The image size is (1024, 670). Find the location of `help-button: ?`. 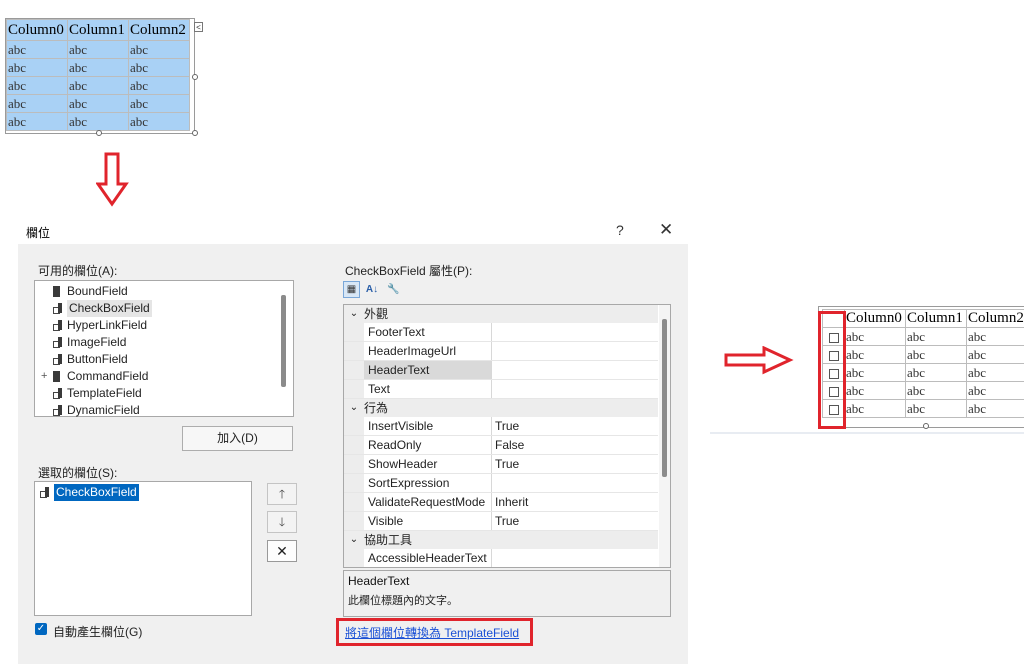

help-button: ? is located at coordinates (620, 230).